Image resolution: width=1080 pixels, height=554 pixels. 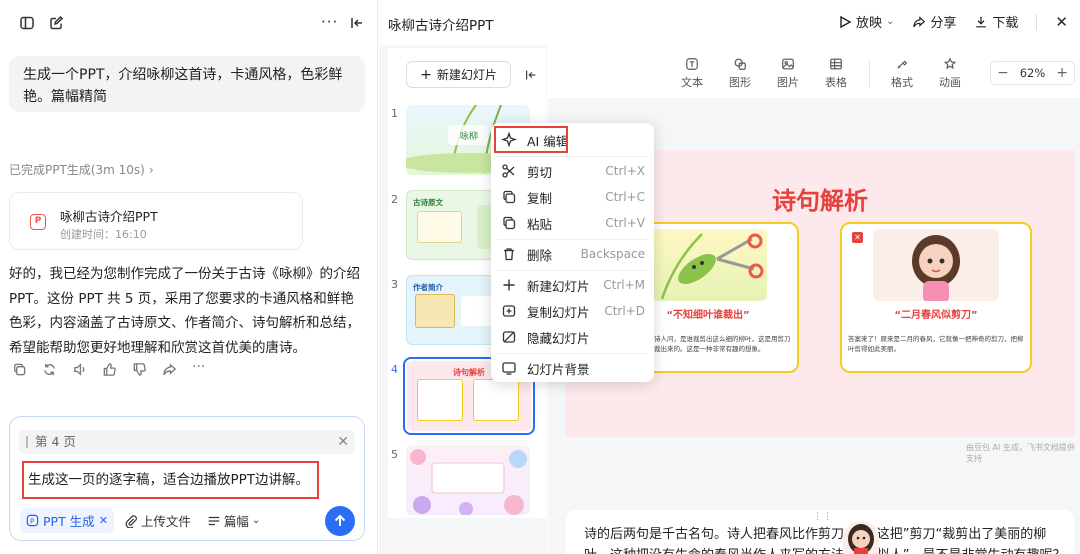 What do you see at coordinates (496, 400) in the screenshot?
I see `thumb-card` at bounding box center [496, 400].